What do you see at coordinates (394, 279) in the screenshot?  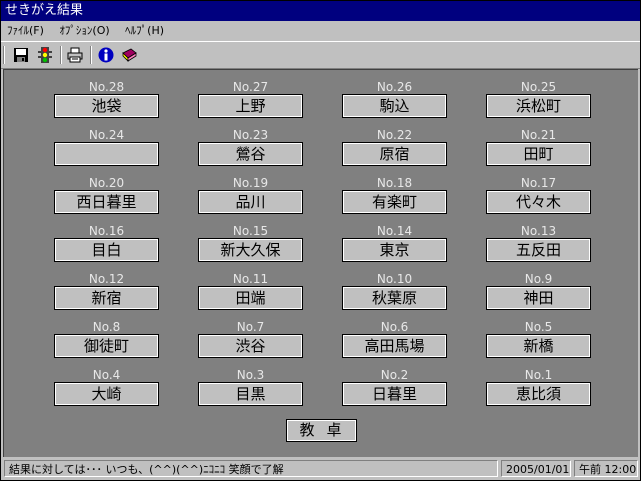 I see `seat-number: No.10` at bounding box center [394, 279].